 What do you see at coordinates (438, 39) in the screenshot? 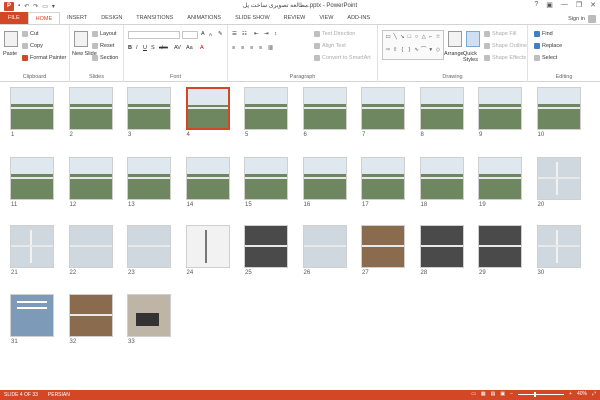
I see `shape-star-icon: ☆` at bounding box center [438, 39].